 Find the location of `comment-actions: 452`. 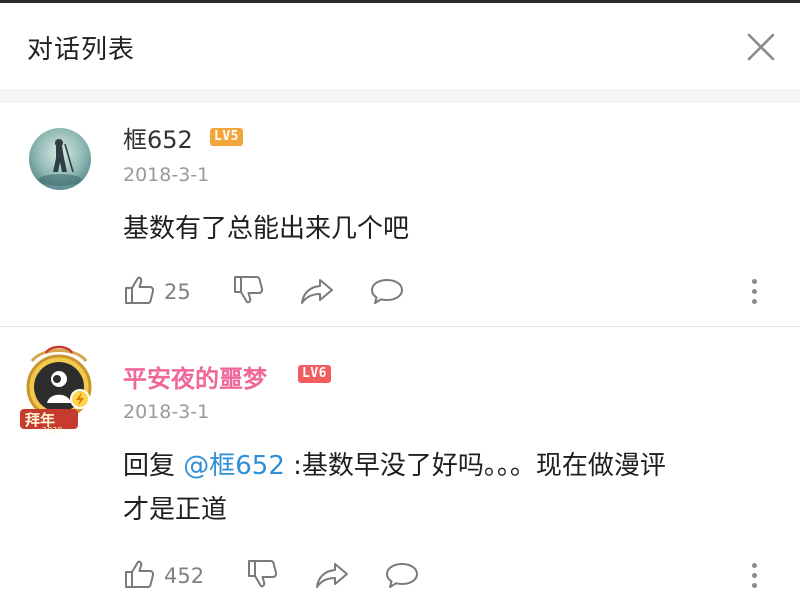

comment-actions: 452 is located at coordinates (400, 575).